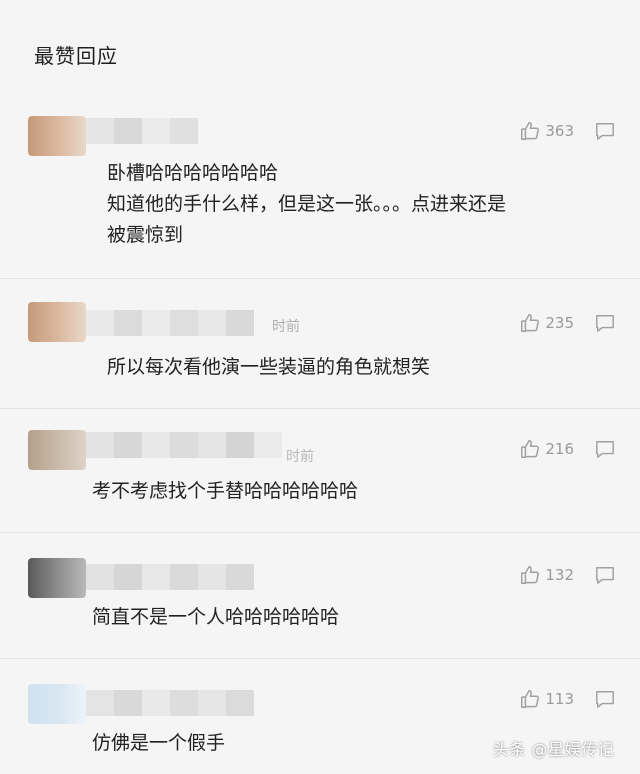 This screenshot has width=640, height=774. I want to click on like-count: 132, so click(559, 575).